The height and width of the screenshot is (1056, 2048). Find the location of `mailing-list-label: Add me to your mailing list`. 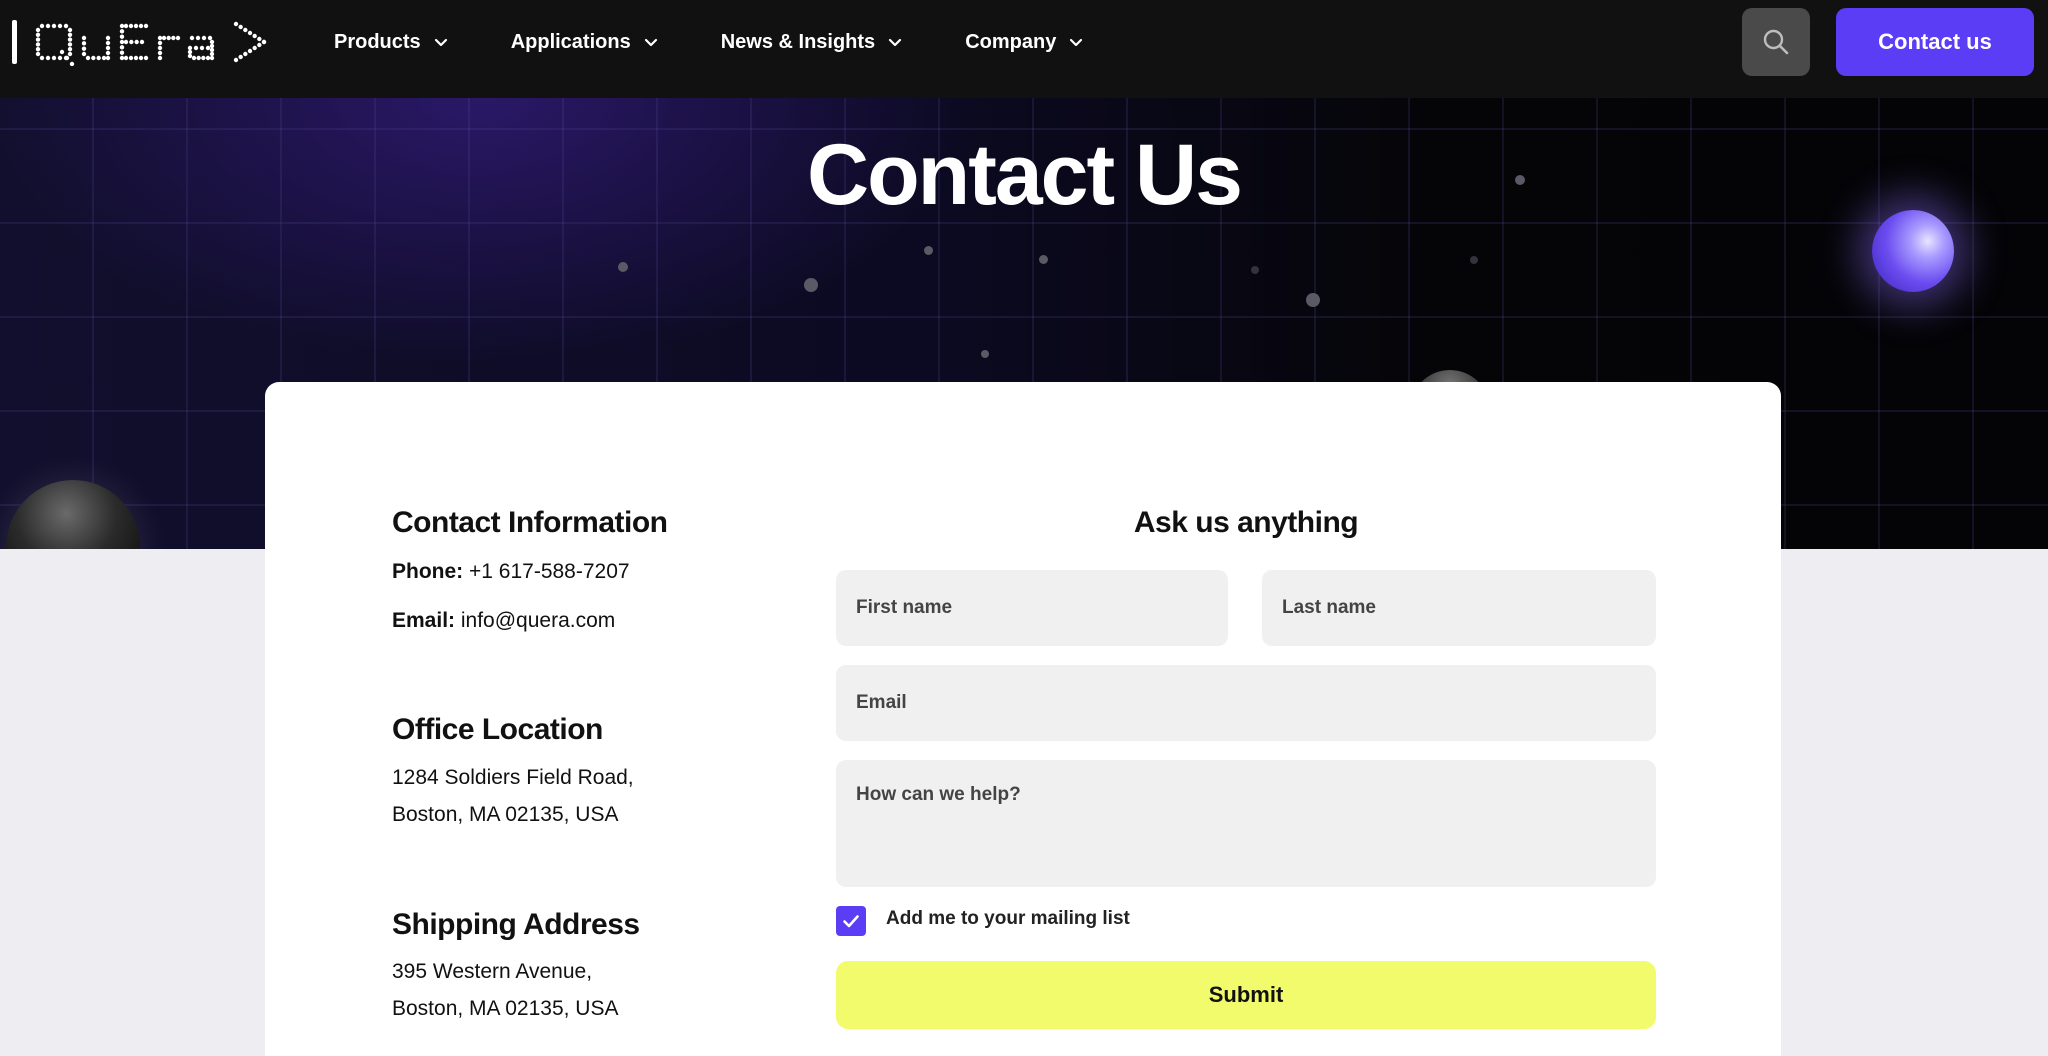

mailing-list-label: Add me to your mailing list is located at coordinates (1008, 919).